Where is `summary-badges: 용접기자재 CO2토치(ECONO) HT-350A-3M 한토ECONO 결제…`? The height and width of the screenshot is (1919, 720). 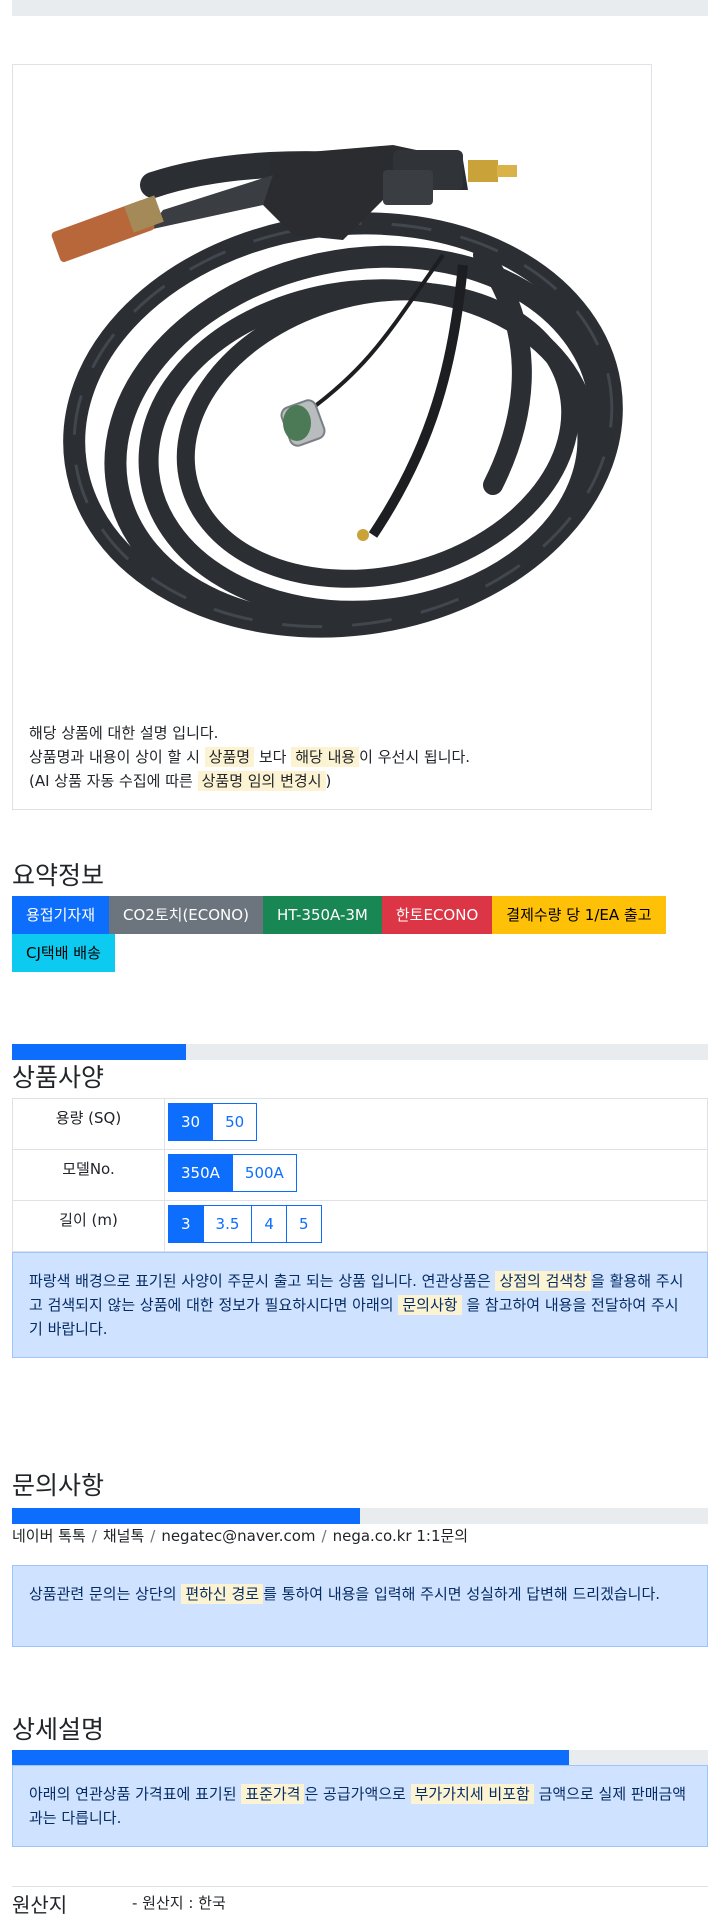 summary-badges: 용접기자재 CO2토치(ECONO) HT-350A-3M 한토ECONO 결제… is located at coordinates (362, 934).